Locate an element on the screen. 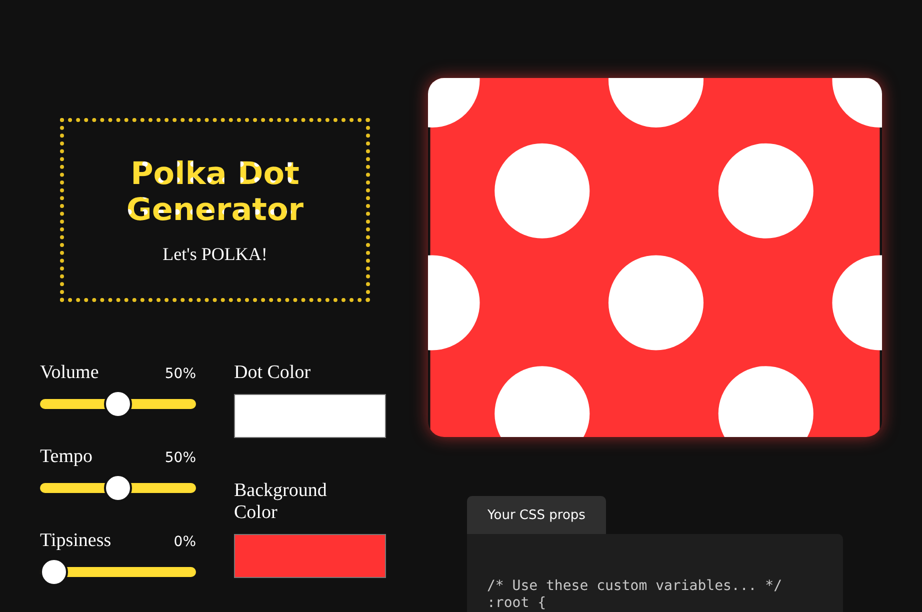 The image size is (922, 612). color-label: Background Color is located at coordinates (281, 502).